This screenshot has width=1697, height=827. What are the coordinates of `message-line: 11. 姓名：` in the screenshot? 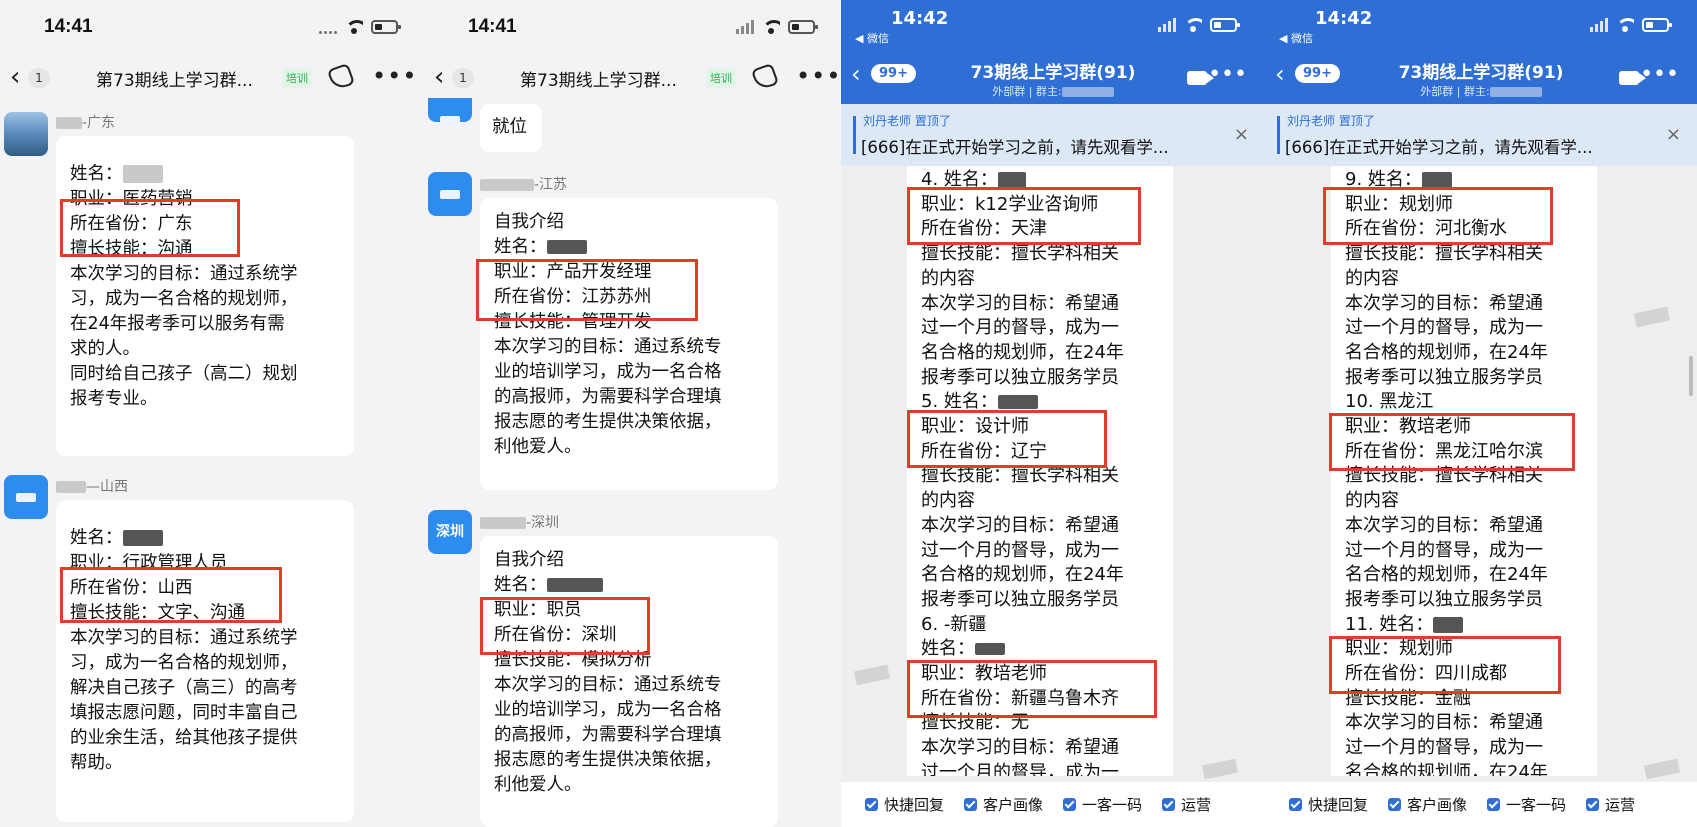 It's located at (1464, 625).